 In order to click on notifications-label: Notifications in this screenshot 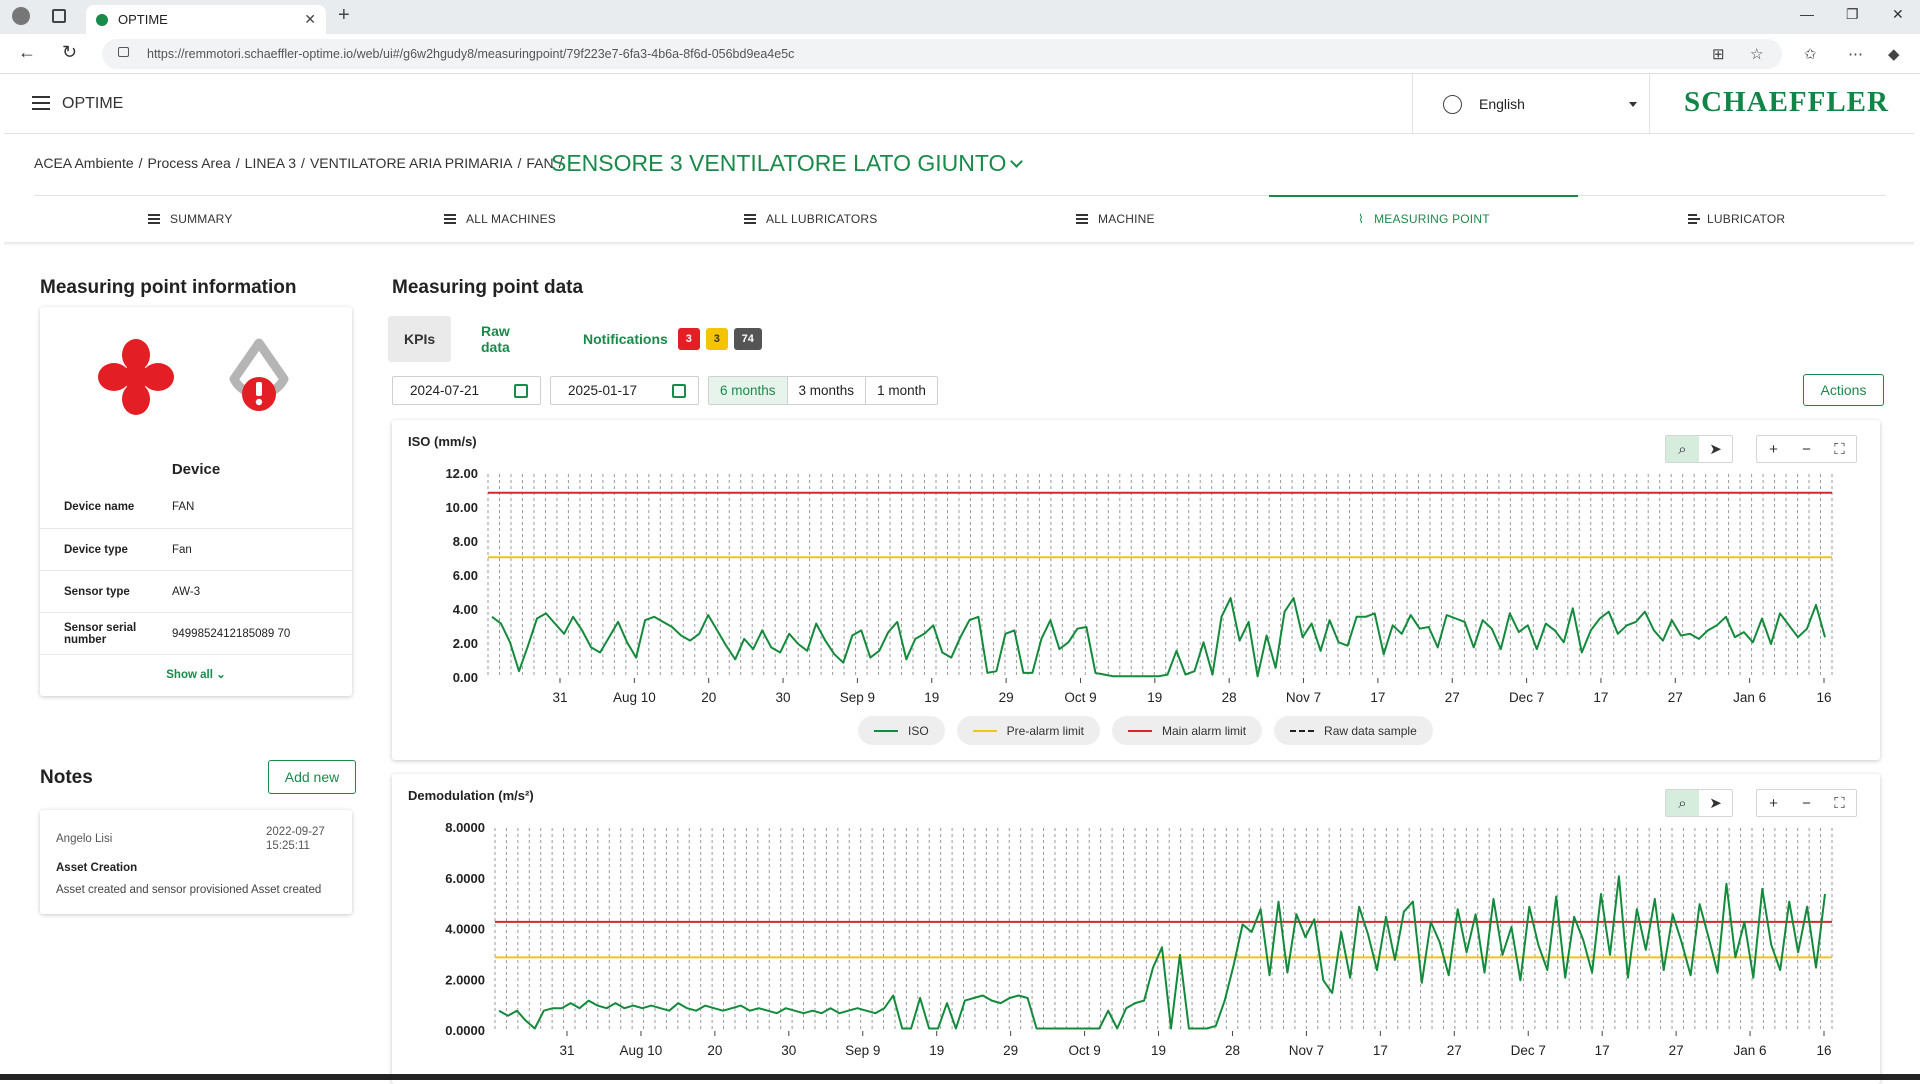, I will do `click(625, 339)`.